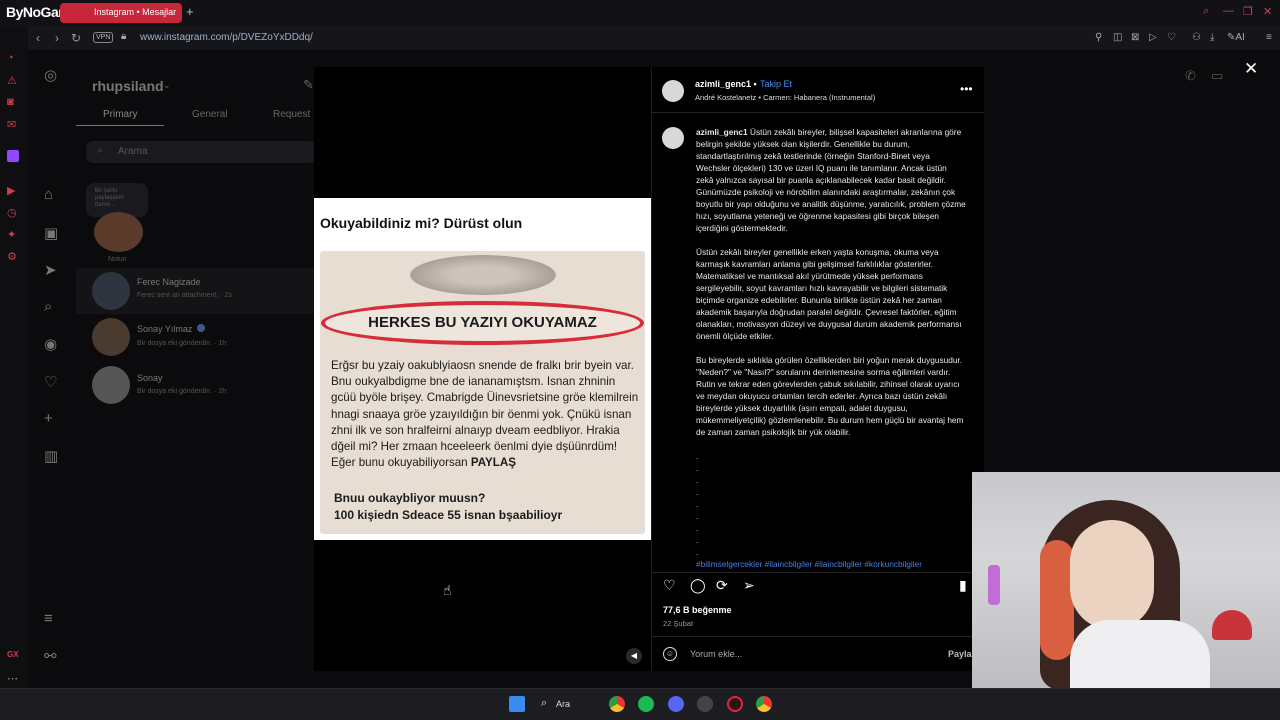 The width and height of the screenshot is (1280, 720). Describe the element at coordinates (1098, 37) in the screenshot. I see `pin-icon: ⚲` at that location.